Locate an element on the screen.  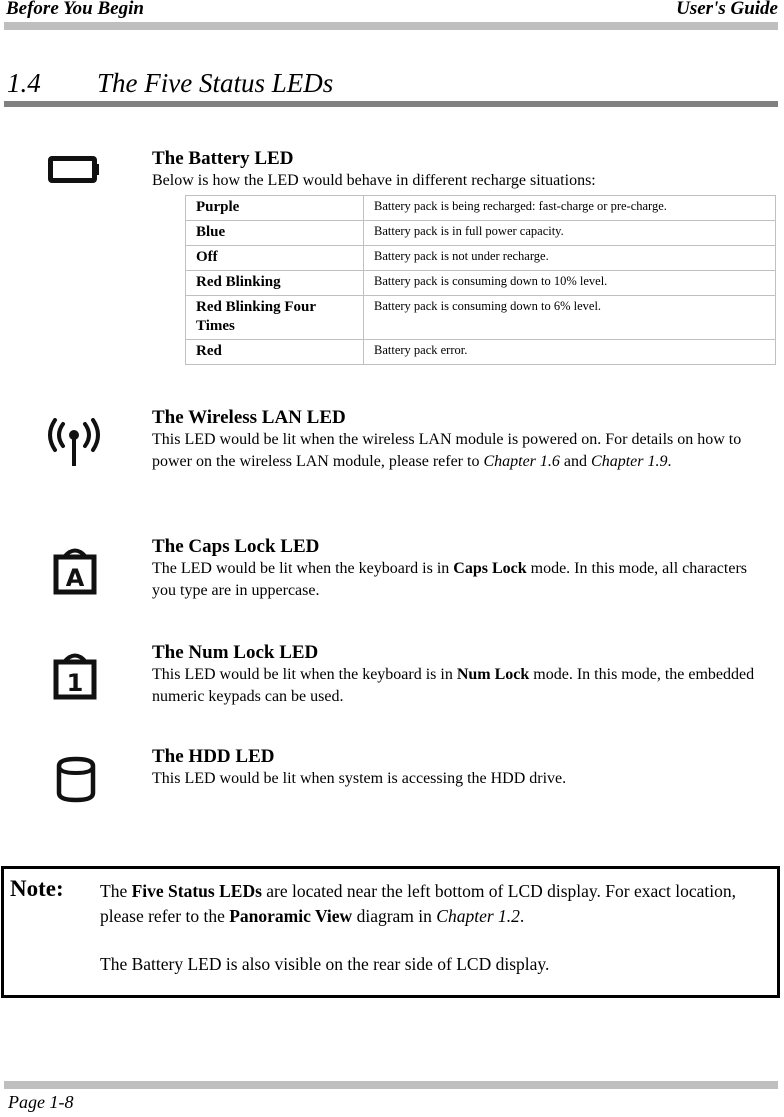
battery-led-title: The Battery LED is located at coordinates (223, 158).